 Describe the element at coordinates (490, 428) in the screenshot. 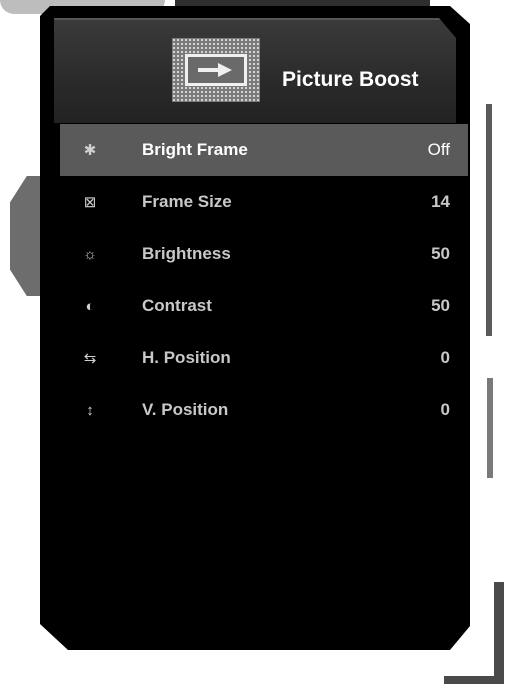

I see `bezel-right-bar-lower` at that location.